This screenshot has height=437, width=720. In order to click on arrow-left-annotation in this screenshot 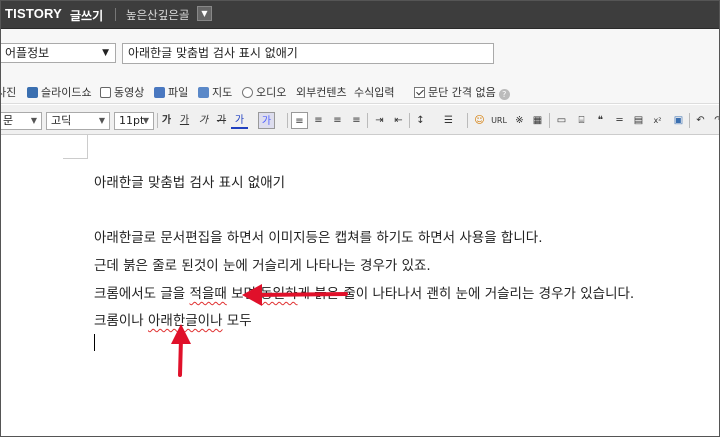, I will do `click(295, 295)`.